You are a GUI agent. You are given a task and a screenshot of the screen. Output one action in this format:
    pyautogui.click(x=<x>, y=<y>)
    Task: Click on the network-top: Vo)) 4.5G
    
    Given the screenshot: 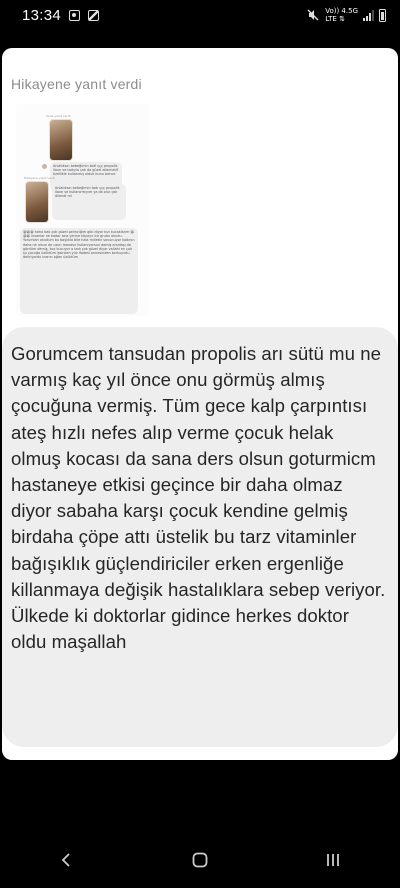 What is the action you would take?
    pyautogui.click(x=341, y=11)
    